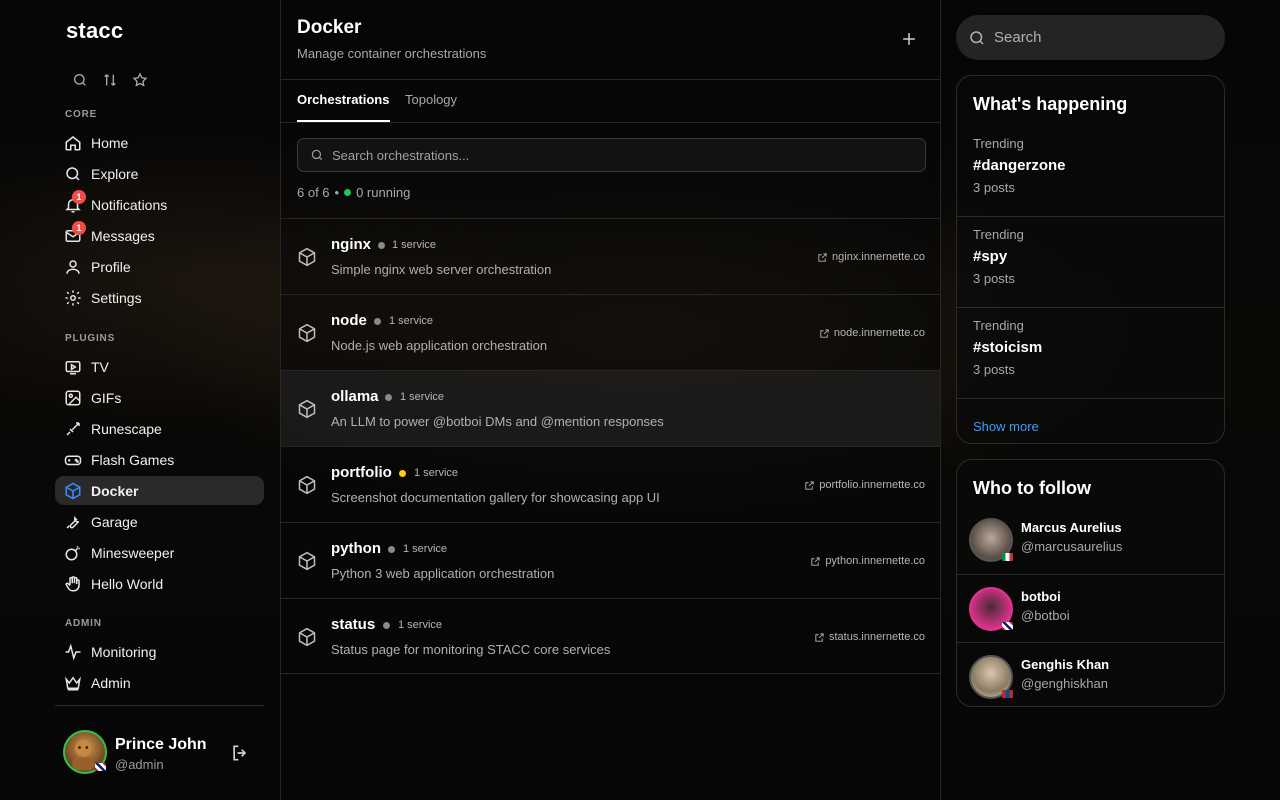  I want to click on sidebar-item-tv: TV, so click(159, 366).